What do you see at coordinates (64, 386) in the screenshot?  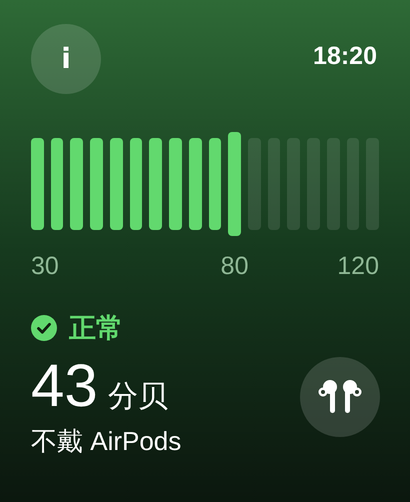 I see `decibel-value: 43` at bounding box center [64, 386].